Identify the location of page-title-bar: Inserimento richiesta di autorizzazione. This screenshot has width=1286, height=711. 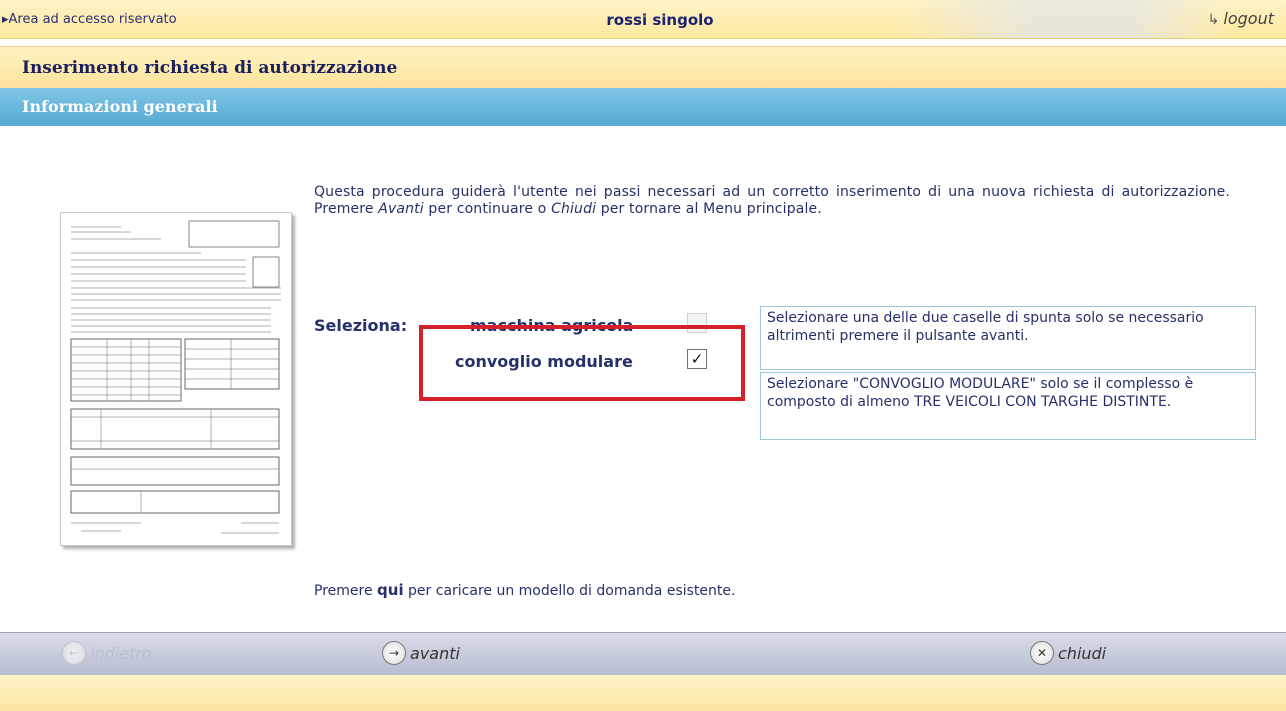
(643, 68).